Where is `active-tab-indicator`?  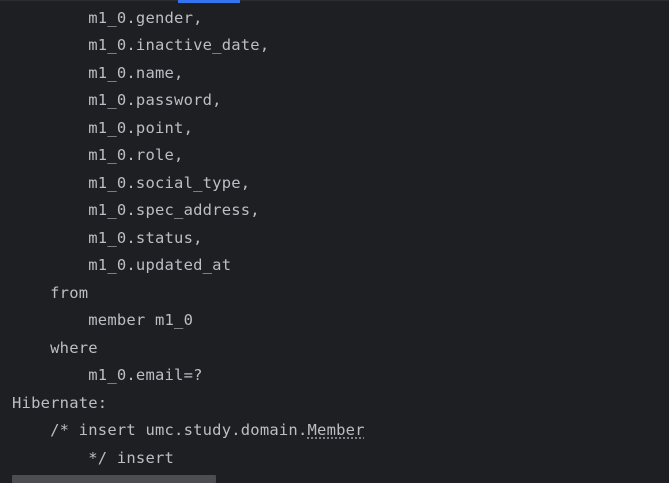 active-tab-indicator is located at coordinates (209, 1).